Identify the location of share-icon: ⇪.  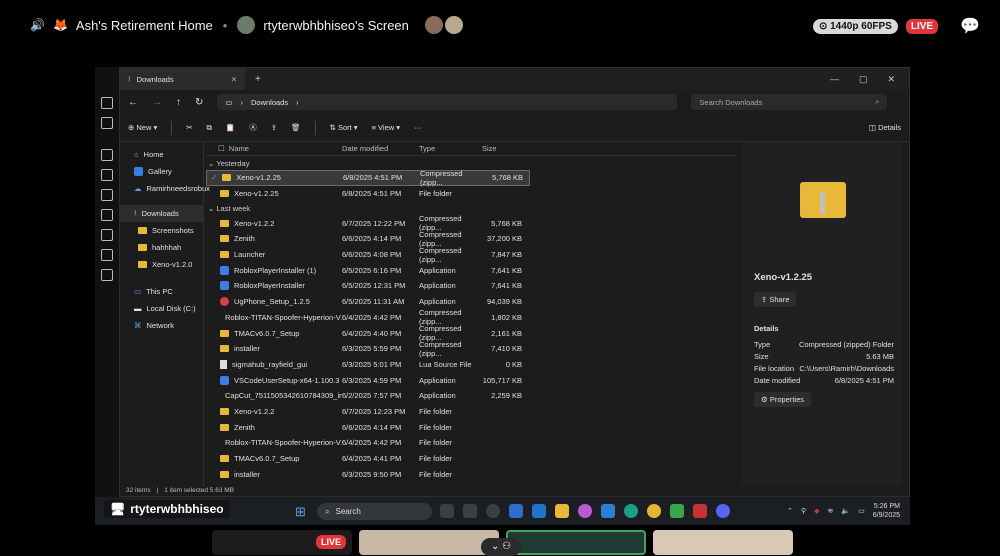
(274, 127).